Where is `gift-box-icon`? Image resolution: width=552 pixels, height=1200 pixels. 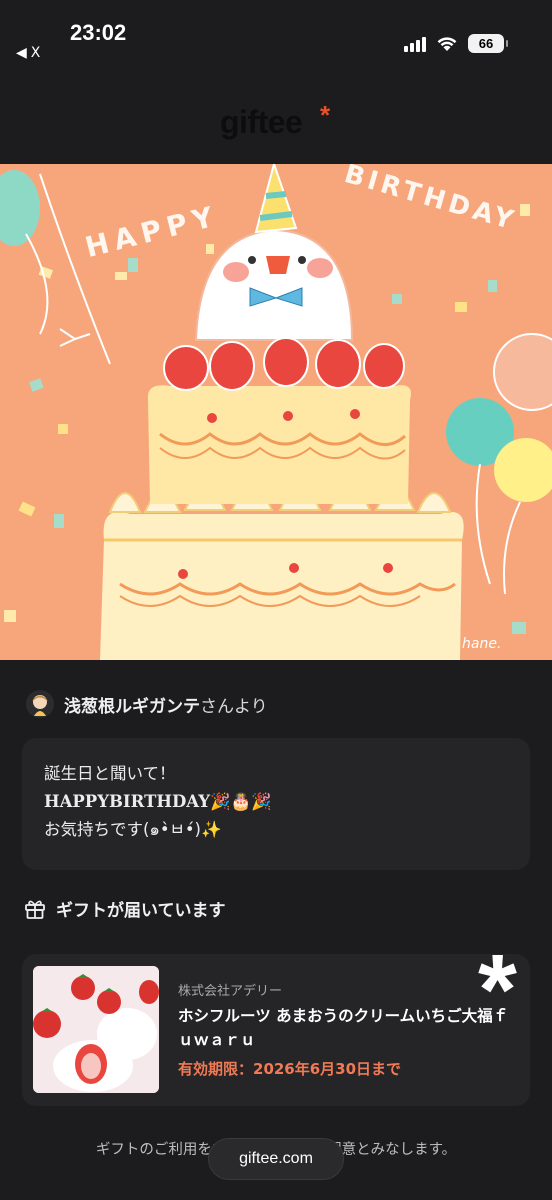
gift-box-icon is located at coordinates (35, 909).